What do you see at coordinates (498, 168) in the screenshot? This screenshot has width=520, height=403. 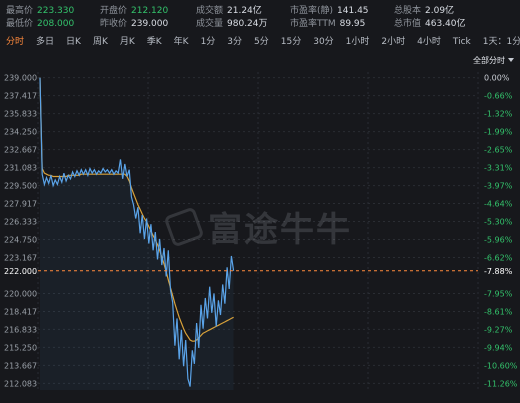 I see `pct-tick-label: -3.31%` at bounding box center [498, 168].